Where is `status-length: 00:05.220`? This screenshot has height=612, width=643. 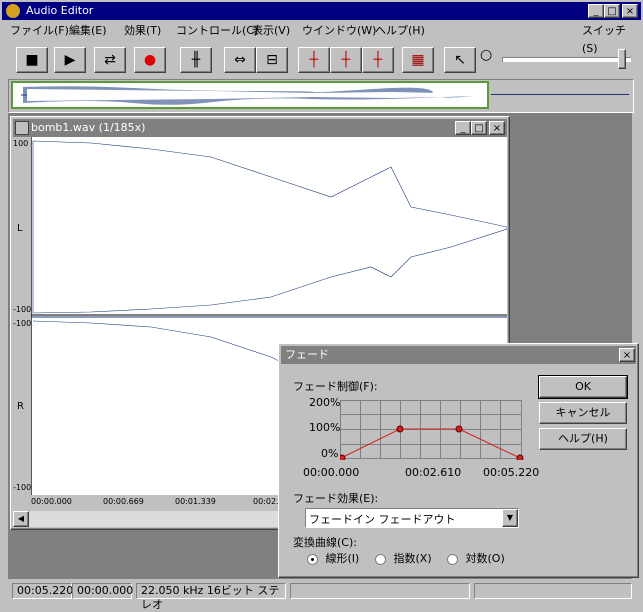
status-length: 00:05.220 is located at coordinates (42, 591).